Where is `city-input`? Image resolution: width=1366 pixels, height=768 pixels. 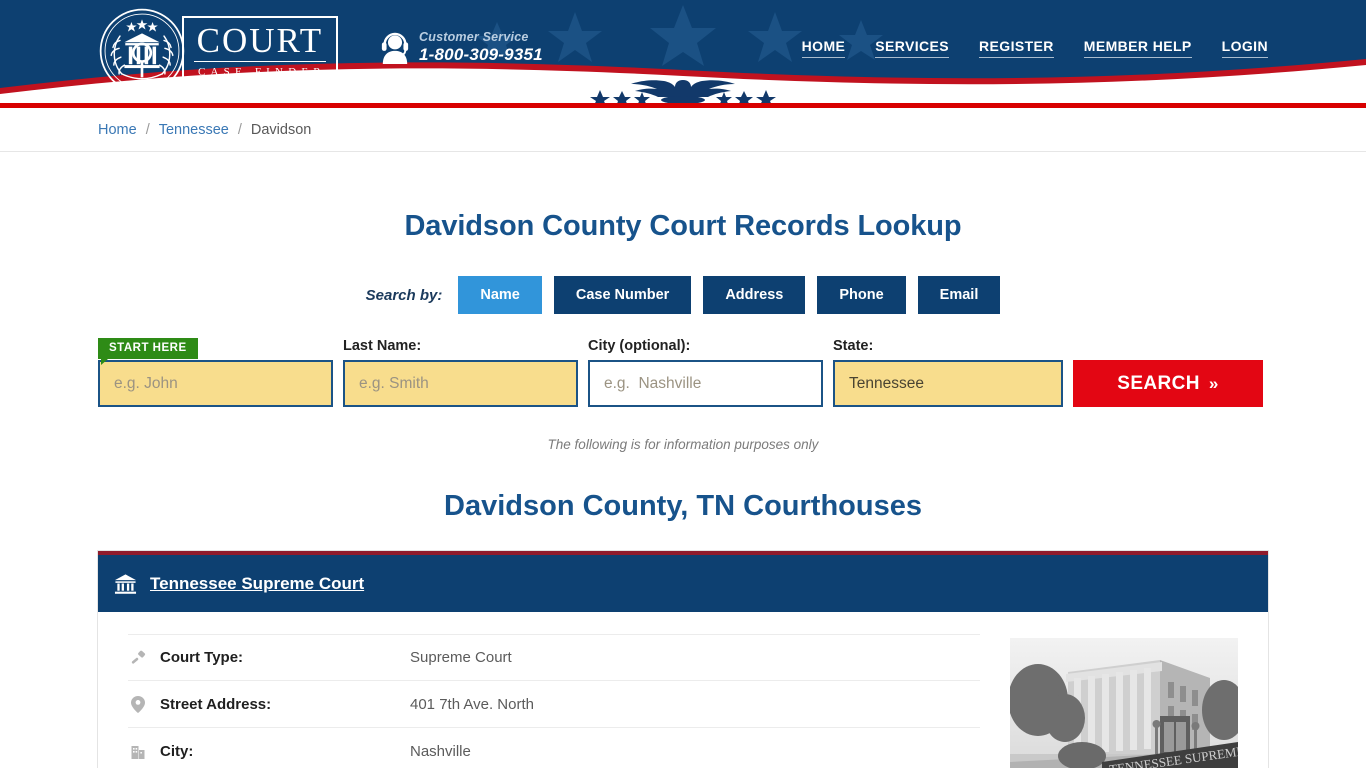 city-input is located at coordinates (705, 383).